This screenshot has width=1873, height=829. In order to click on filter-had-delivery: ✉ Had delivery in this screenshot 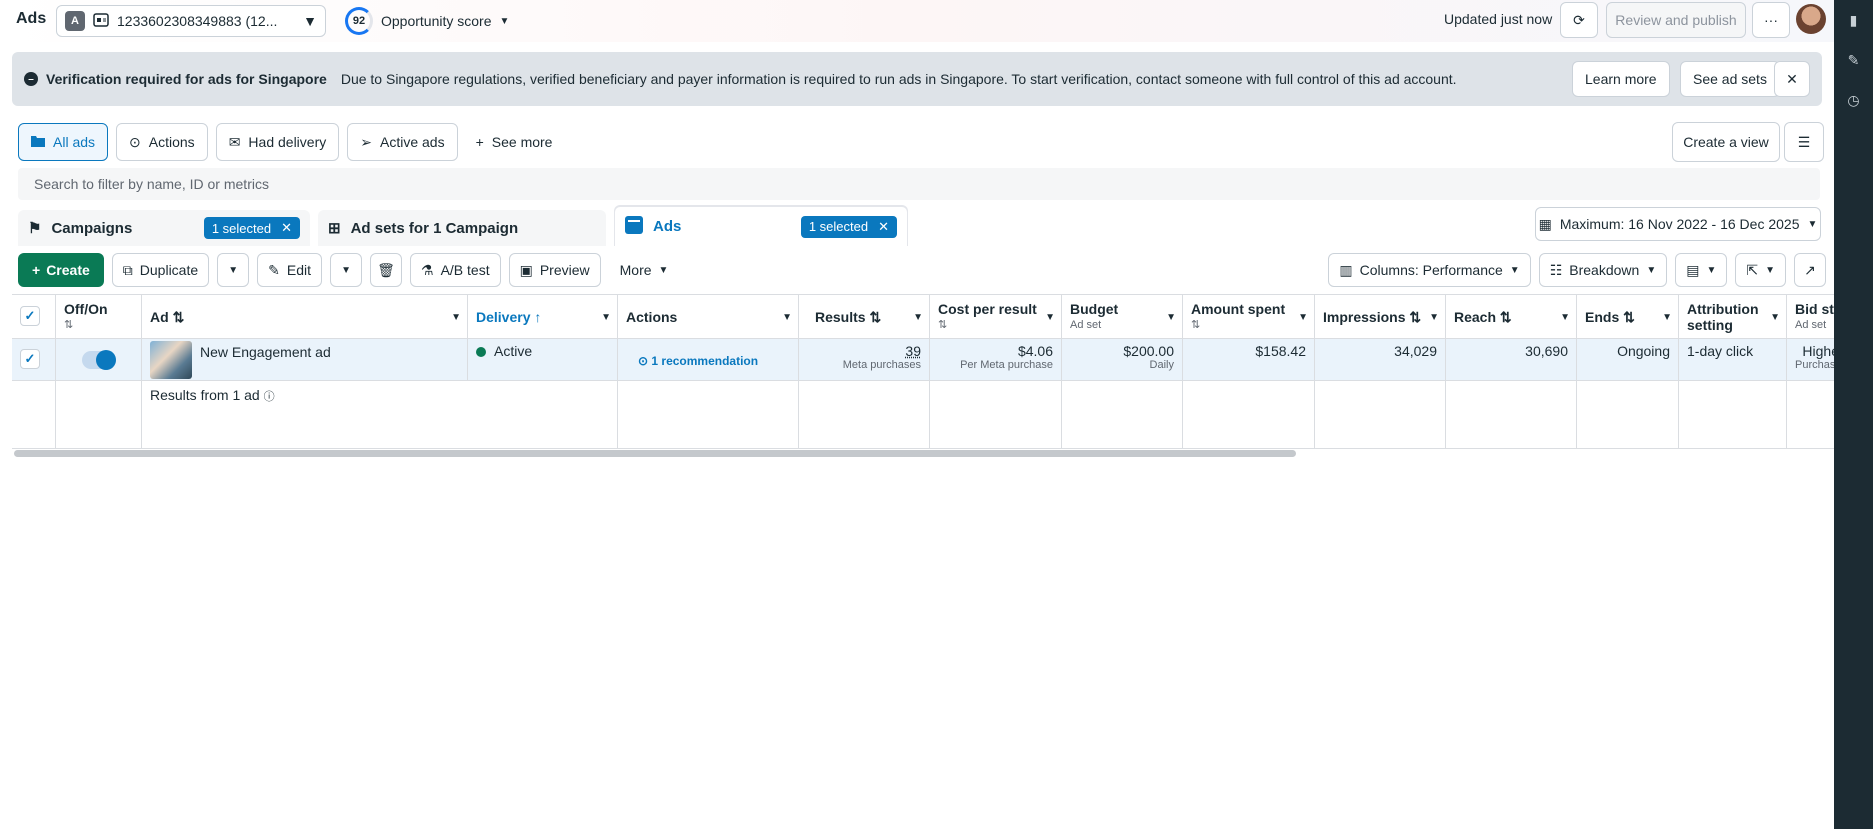, I will do `click(277, 142)`.